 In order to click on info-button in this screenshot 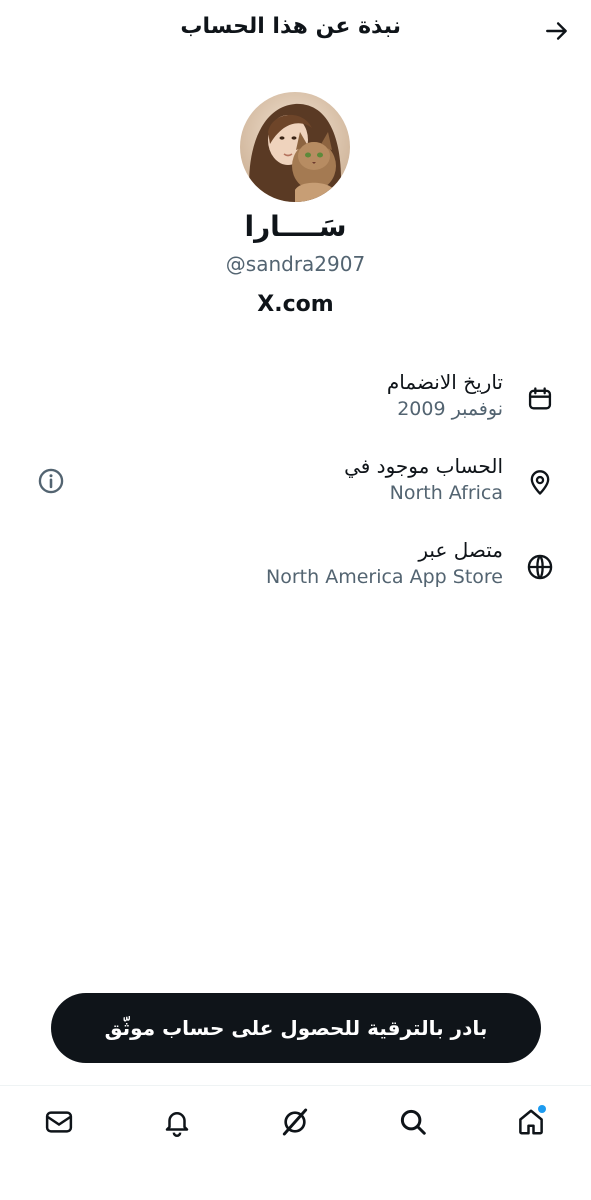, I will do `click(51, 481)`.